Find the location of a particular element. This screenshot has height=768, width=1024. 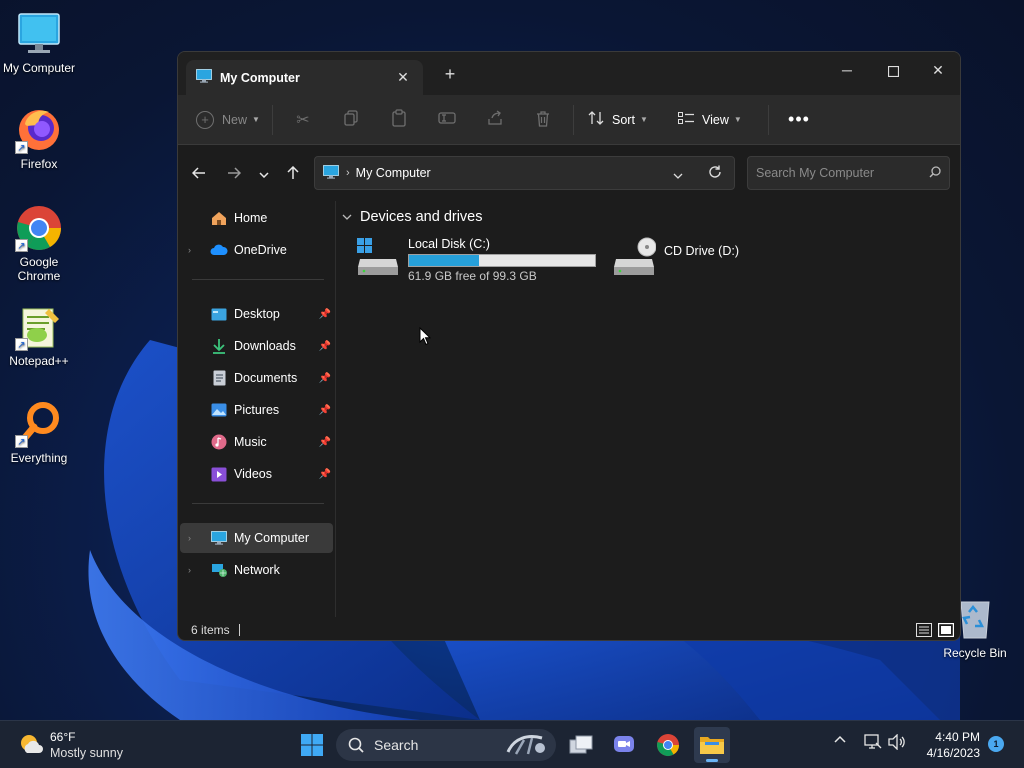

tiles-view-button is located at coordinates (946, 630).